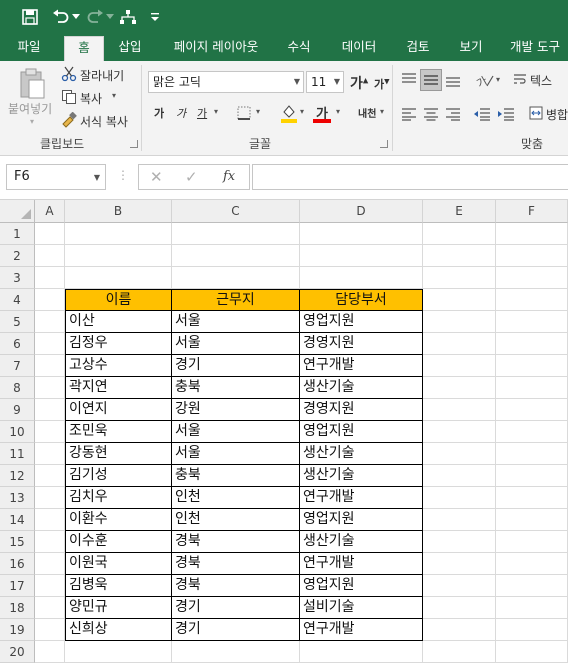  I want to click on cell-b1, so click(118, 234).